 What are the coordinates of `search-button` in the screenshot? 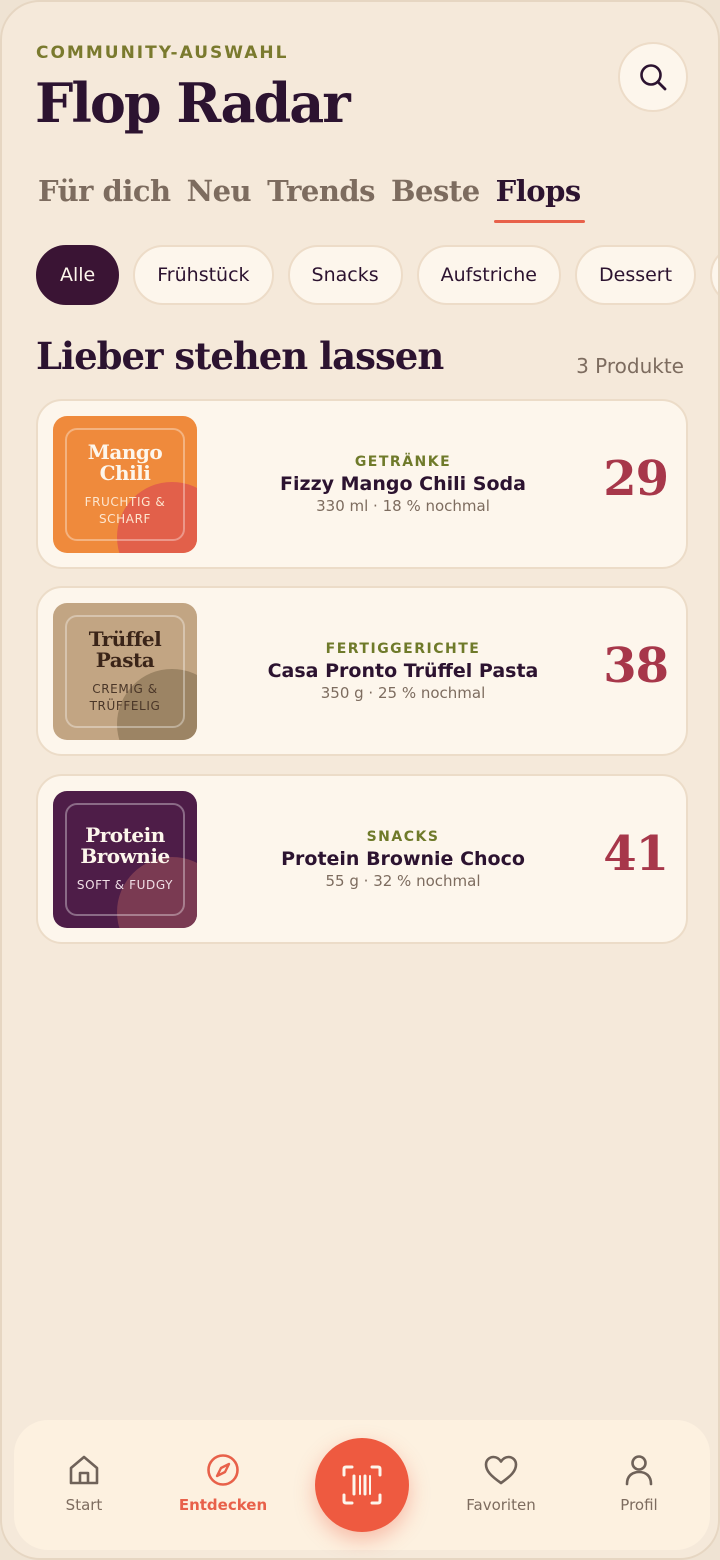 It's located at (653, 77).